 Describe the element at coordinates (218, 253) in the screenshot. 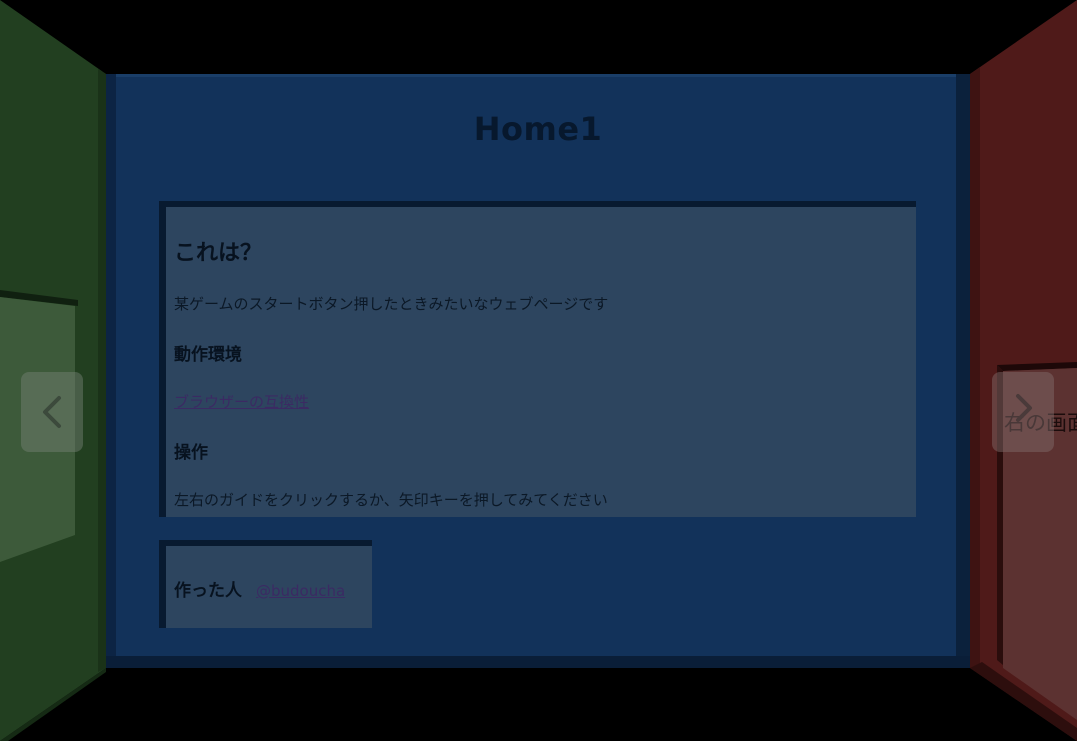

I see `info-heading: これは？` at that location.